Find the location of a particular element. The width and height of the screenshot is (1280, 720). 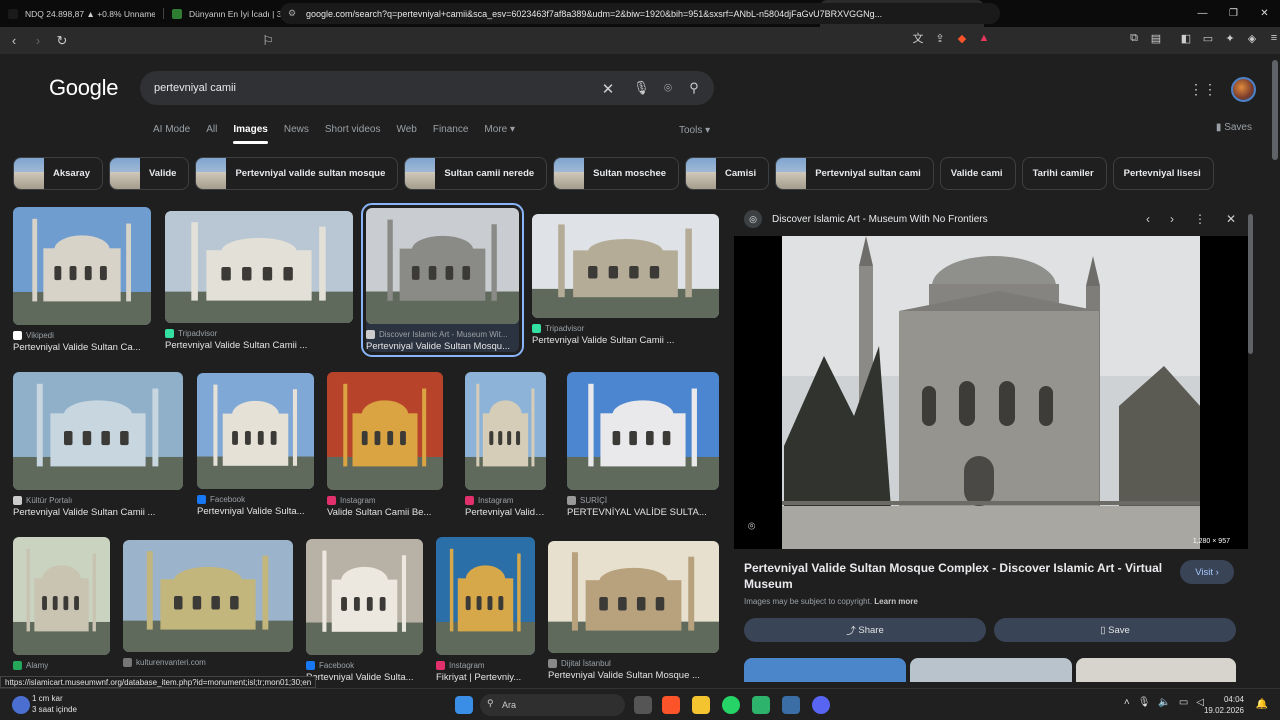

whatsapp-icon is located at coordinates (731, 705).